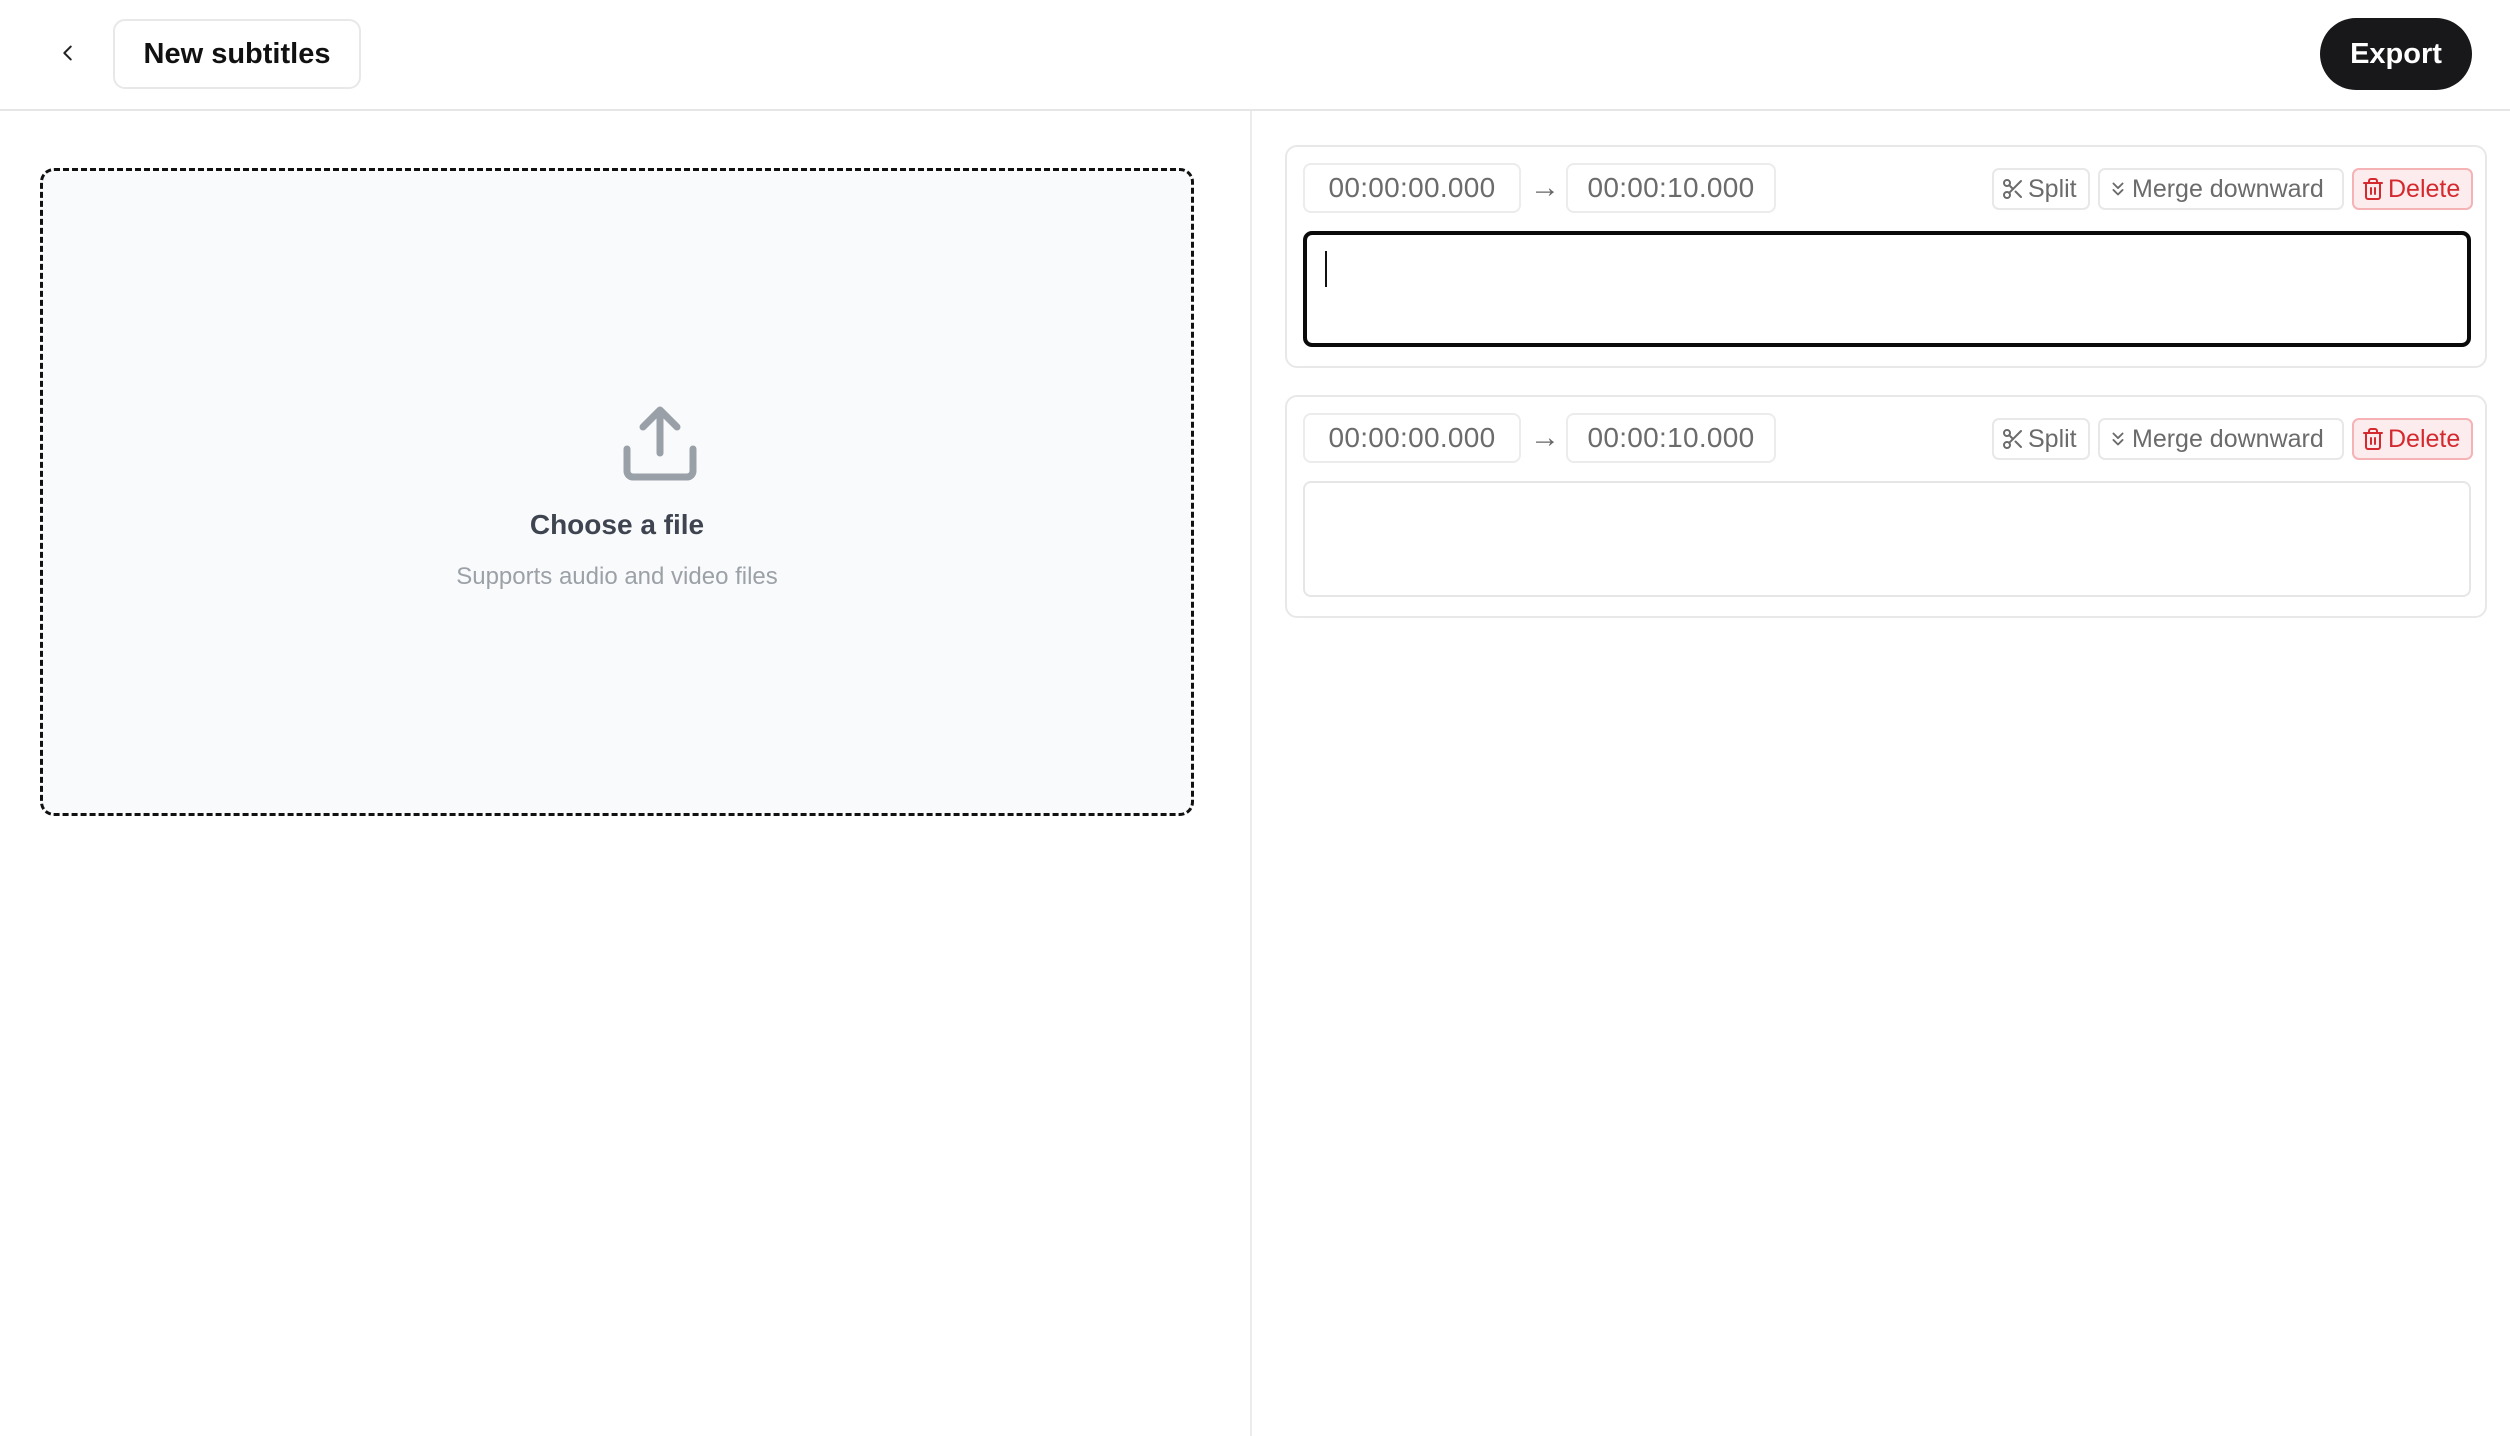  Describe the element at coordinates (617, 524) in the screenshot. I see `choose-file-label: Choose a file` at that location.